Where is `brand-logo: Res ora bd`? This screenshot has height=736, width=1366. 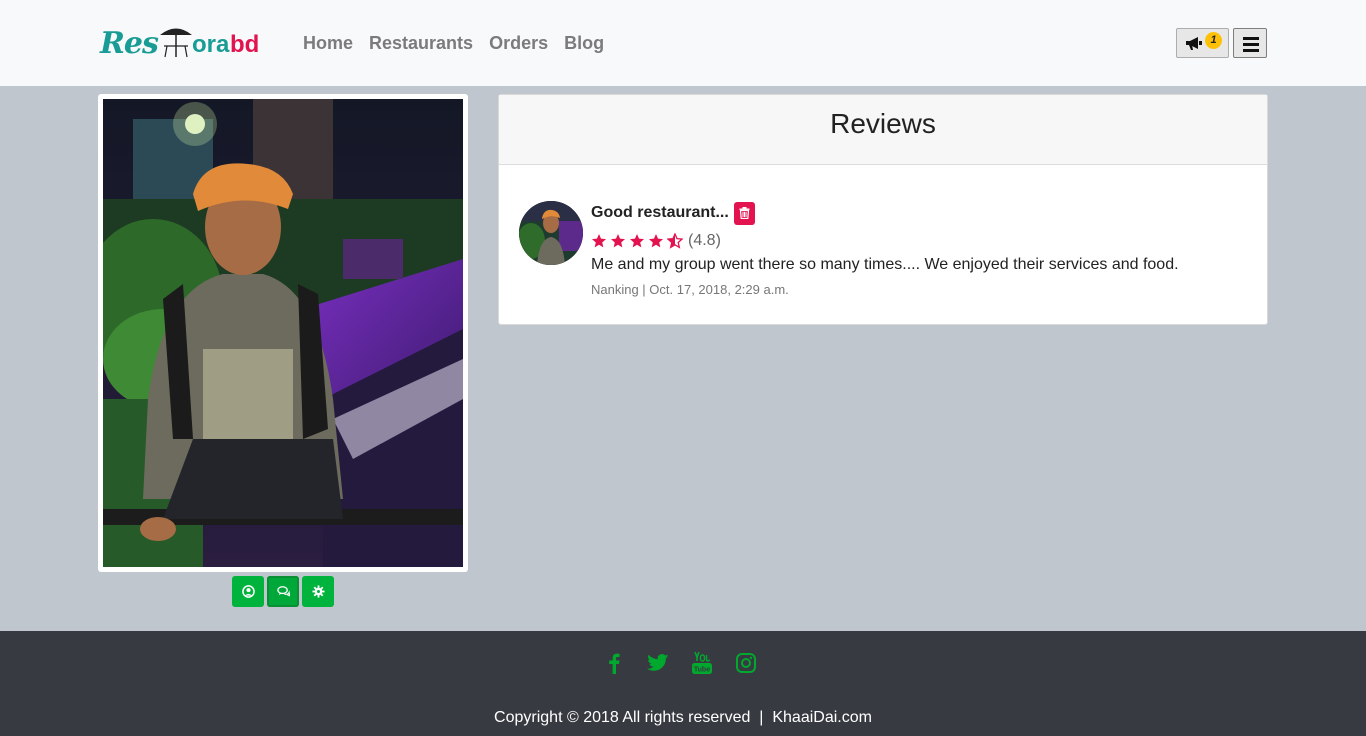 brand-logo: Res ora bd is located at coordinates (185, 43).